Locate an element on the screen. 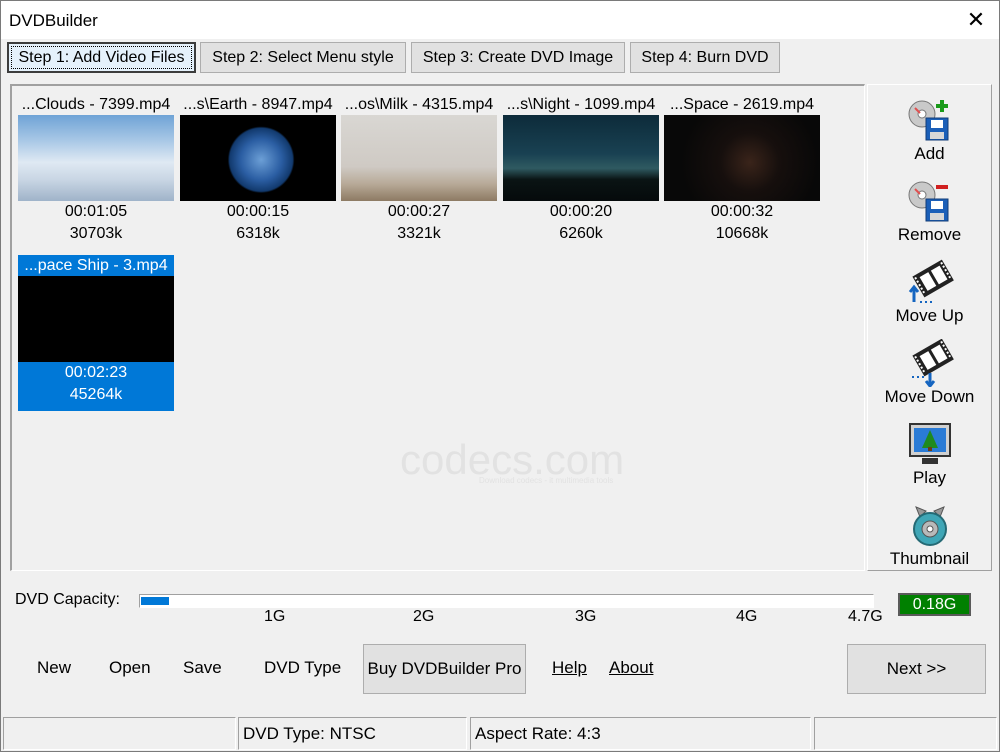 This screenshot has width=1000, height=752. film-move-down-icon is located at coordinates (932, 363).